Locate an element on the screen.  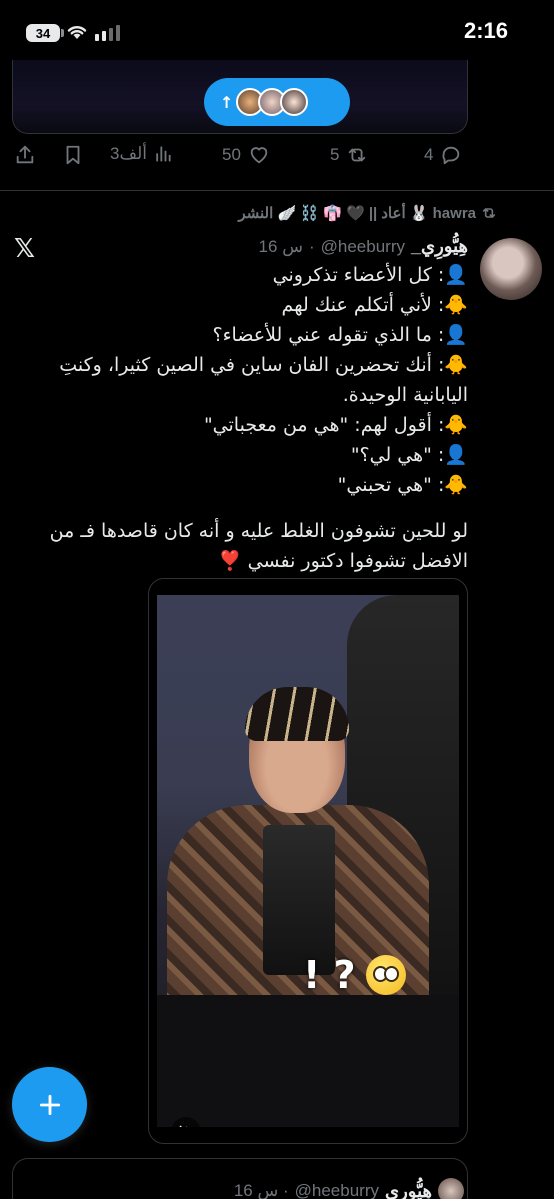
tweet-line: 👤: "هي لي؟" is located at coordinates (409, 455).